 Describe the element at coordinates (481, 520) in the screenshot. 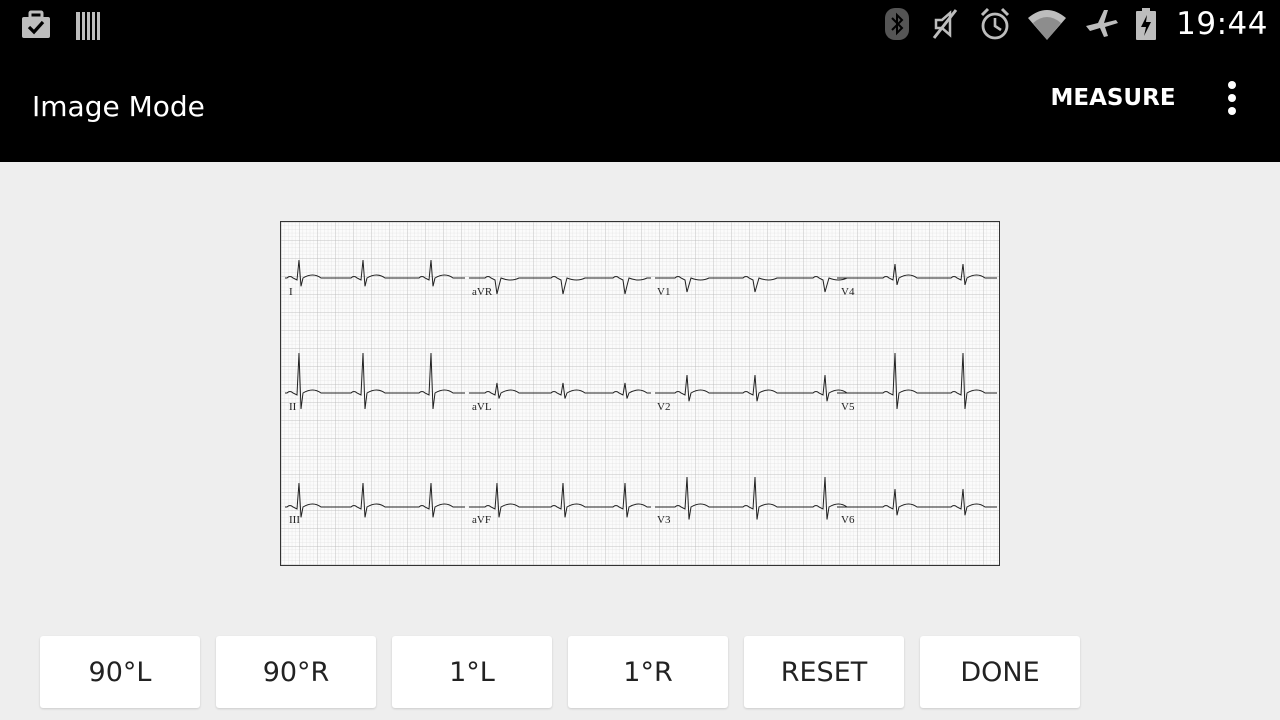

I see `lead-label-avf: aVF` at that location.